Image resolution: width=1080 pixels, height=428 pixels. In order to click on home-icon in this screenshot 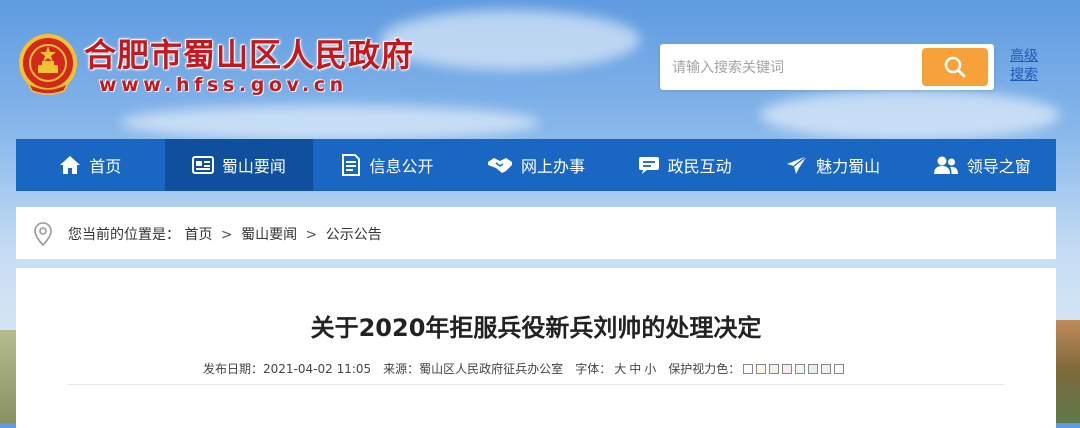, I will do `click(70, 165)`.